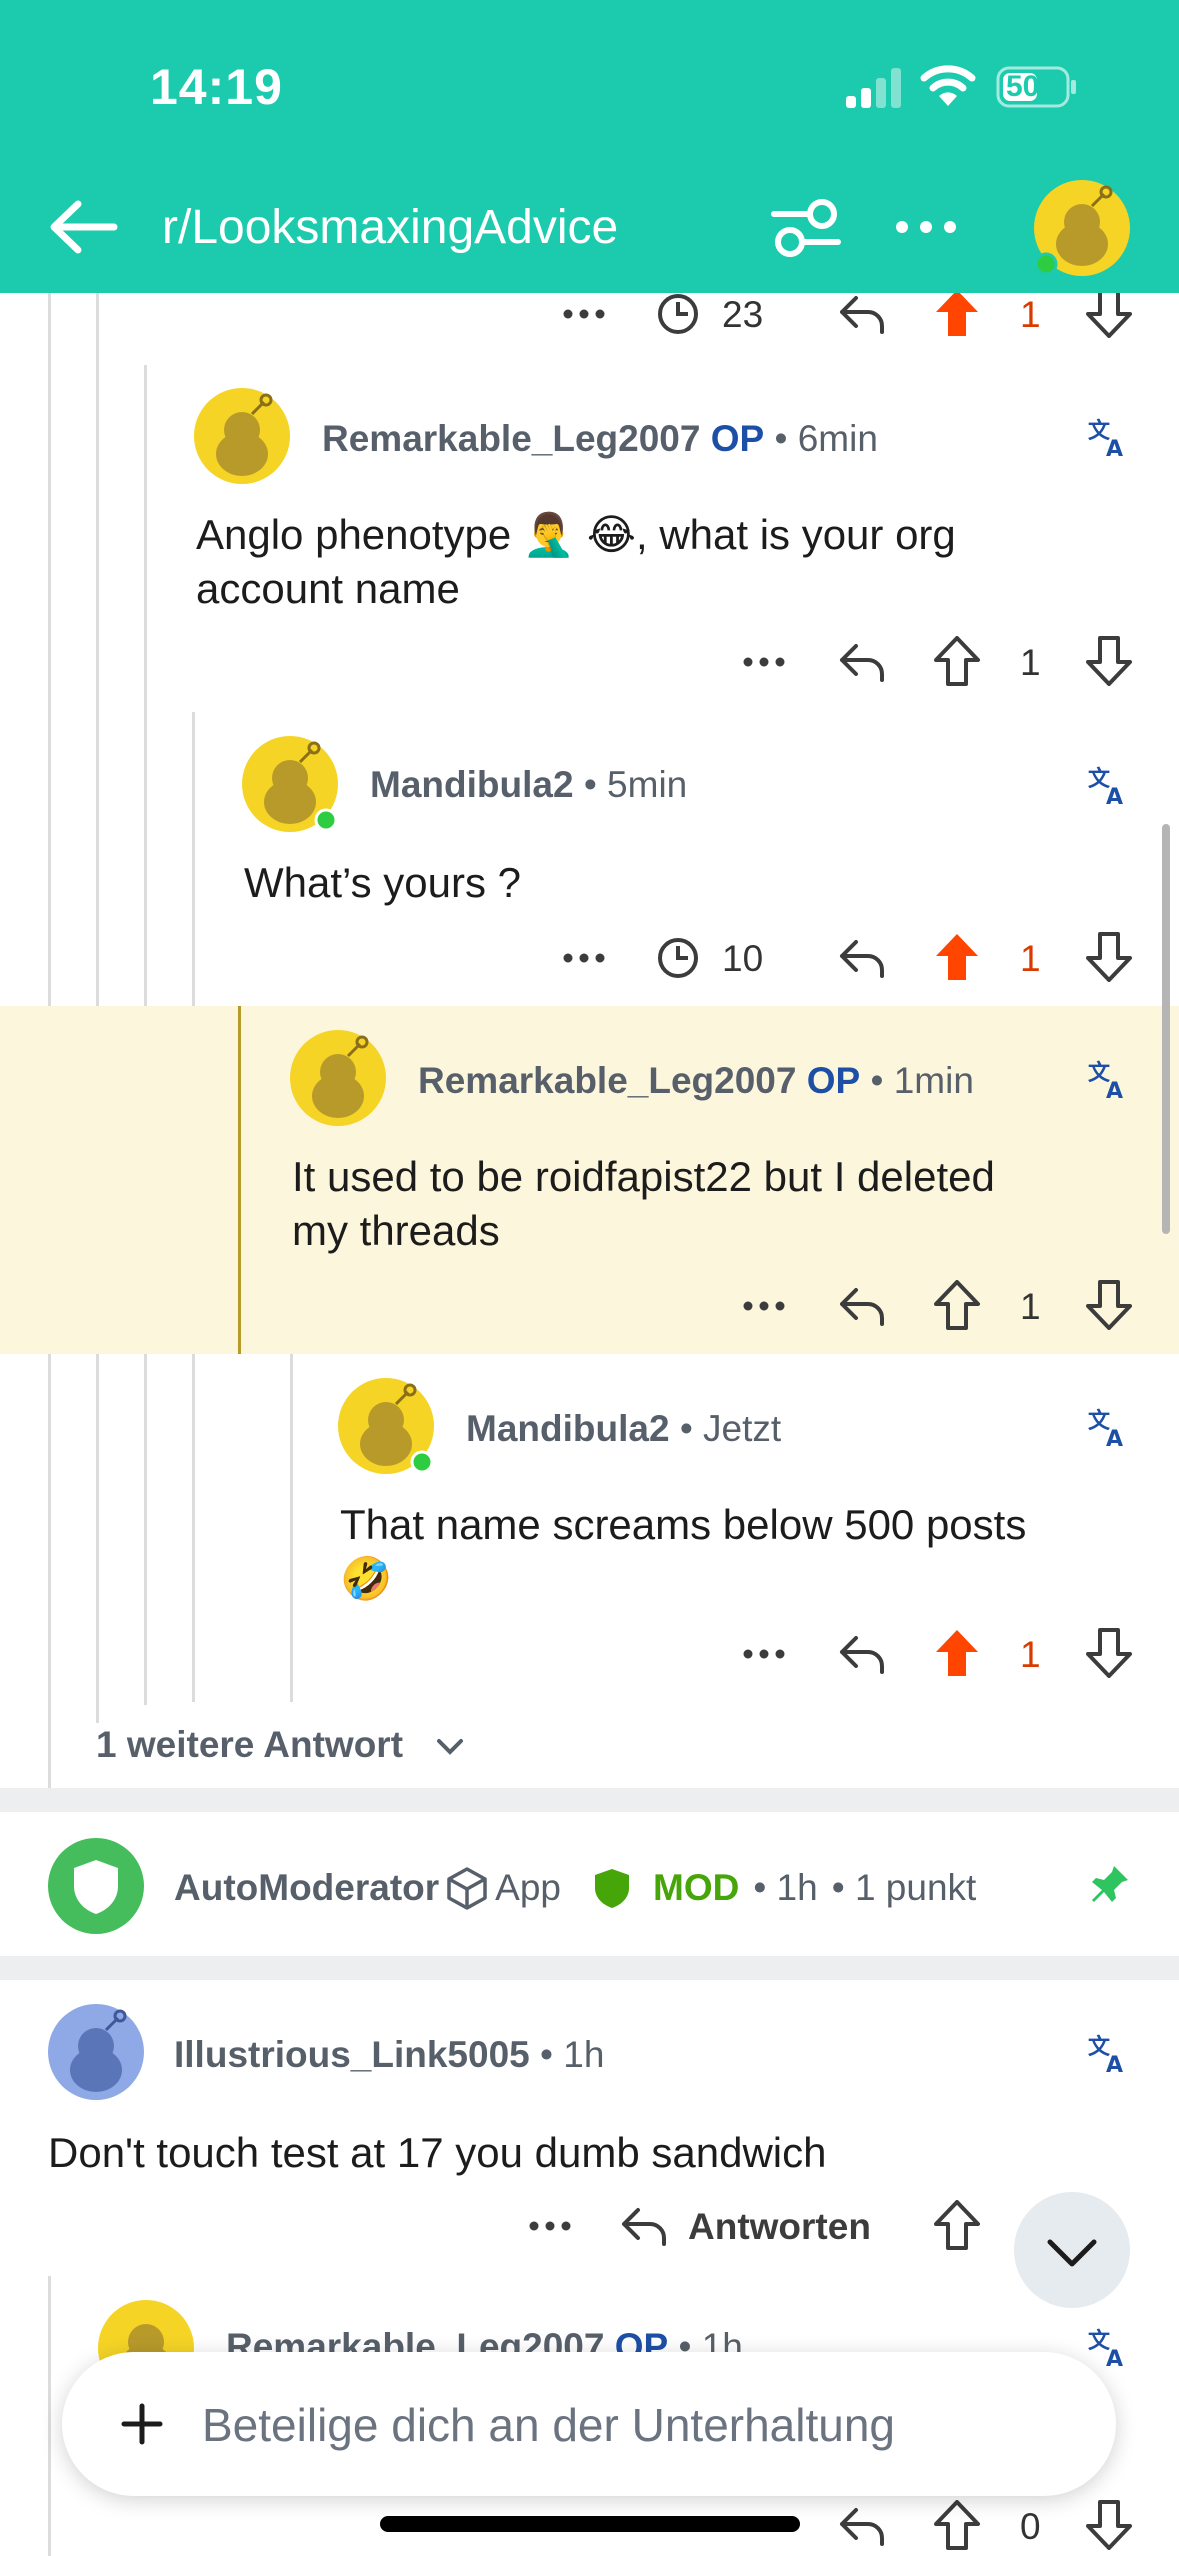 This screenshot has width=1179, height=2556. Describe the element at coordinates (743, 314) in the screenshot. I see `award-count: 23` at that location.